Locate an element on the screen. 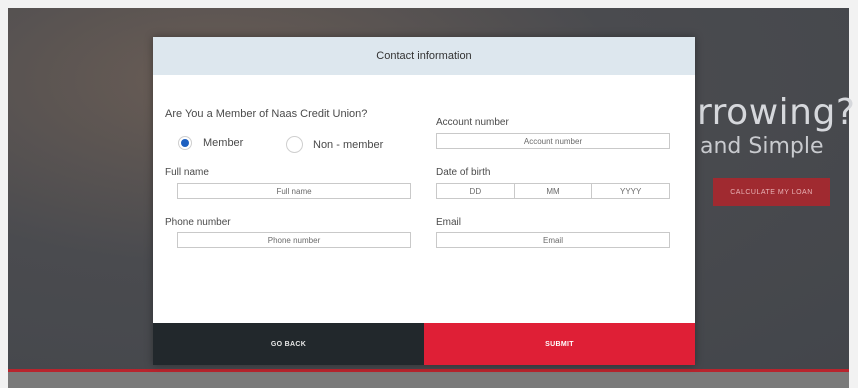 The image size is (858, 388). email-label: Email is located at coordinates (449, 222).